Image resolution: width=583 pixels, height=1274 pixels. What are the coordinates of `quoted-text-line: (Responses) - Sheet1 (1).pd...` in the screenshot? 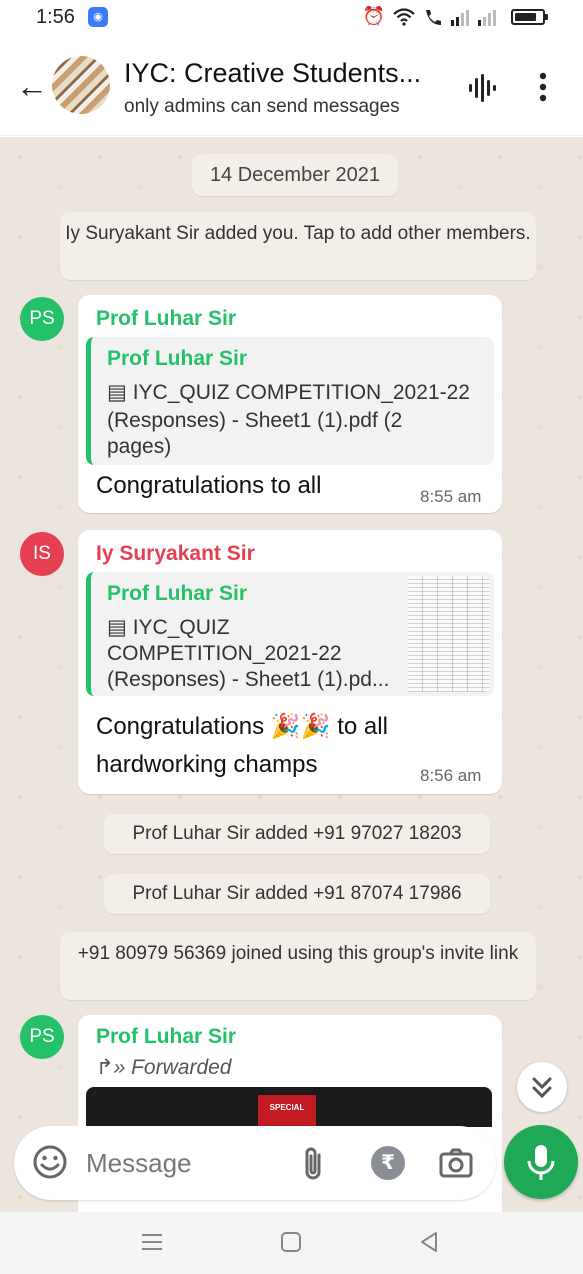 It's located at (248, 679).